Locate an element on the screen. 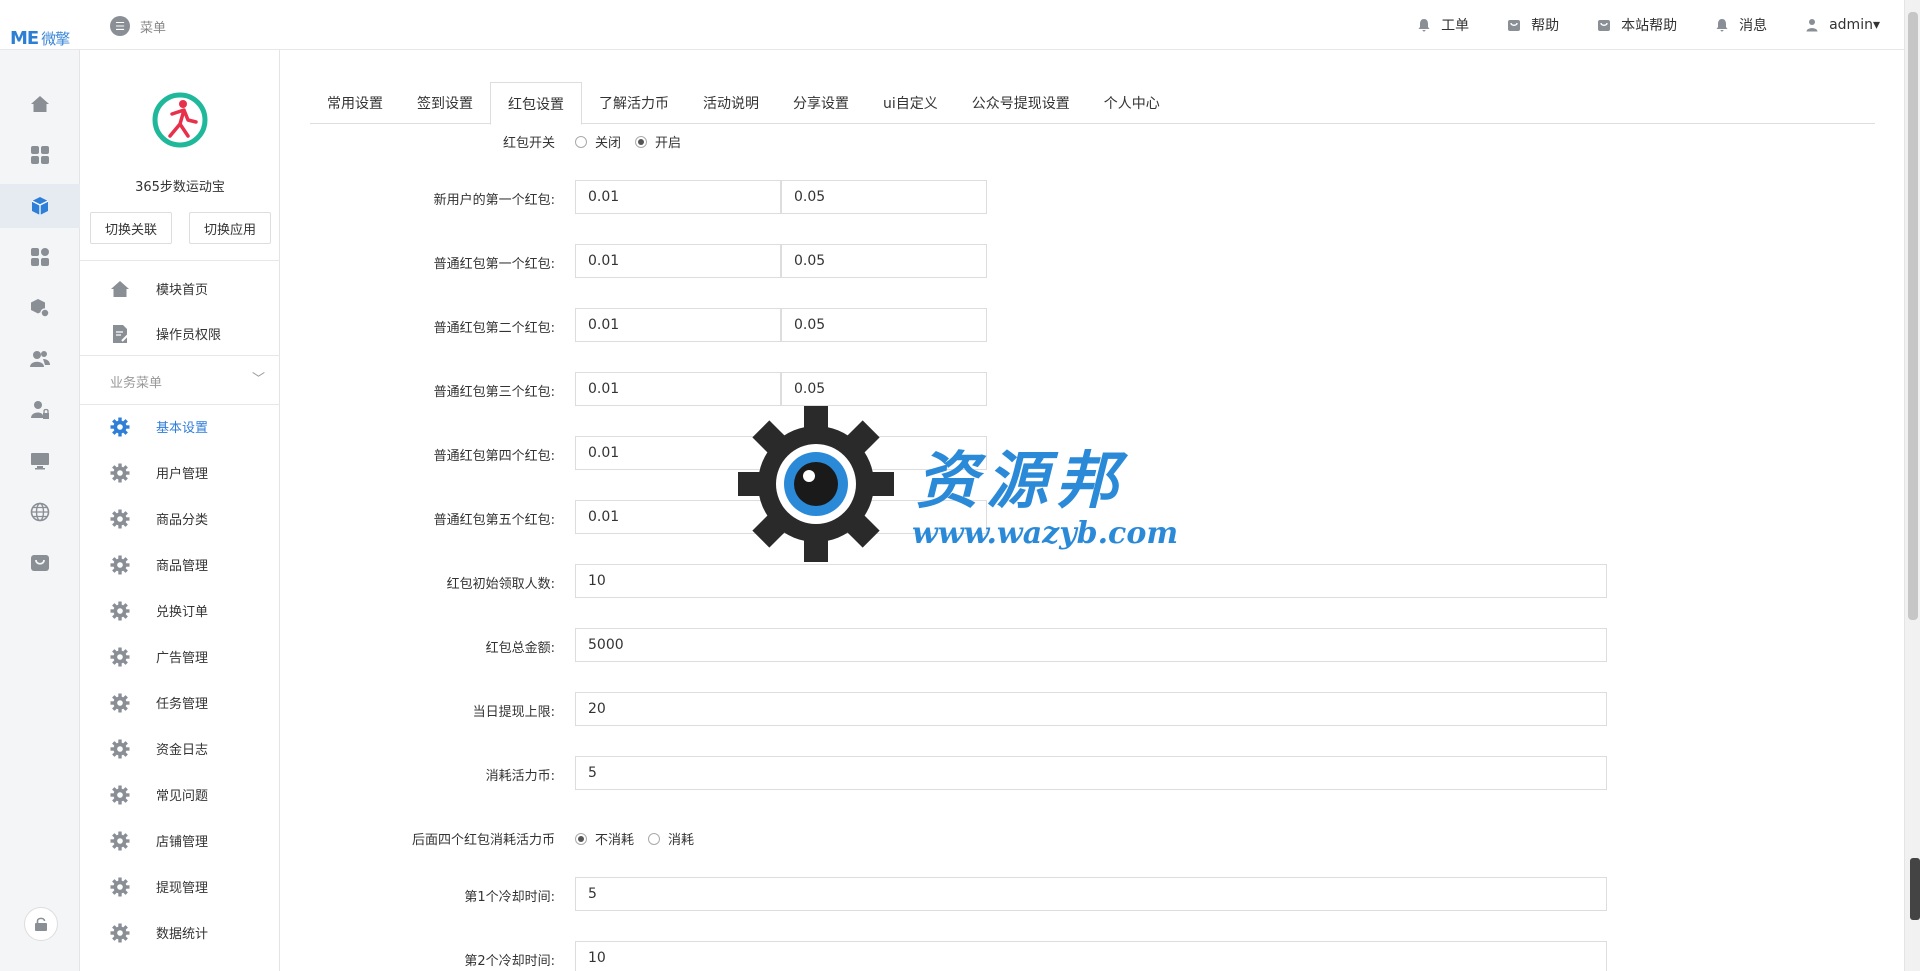 The height and width of the screenshot is (971, 1920). form-row-field: 红包总金额: 5000 is located at coordinates (1092, 645).